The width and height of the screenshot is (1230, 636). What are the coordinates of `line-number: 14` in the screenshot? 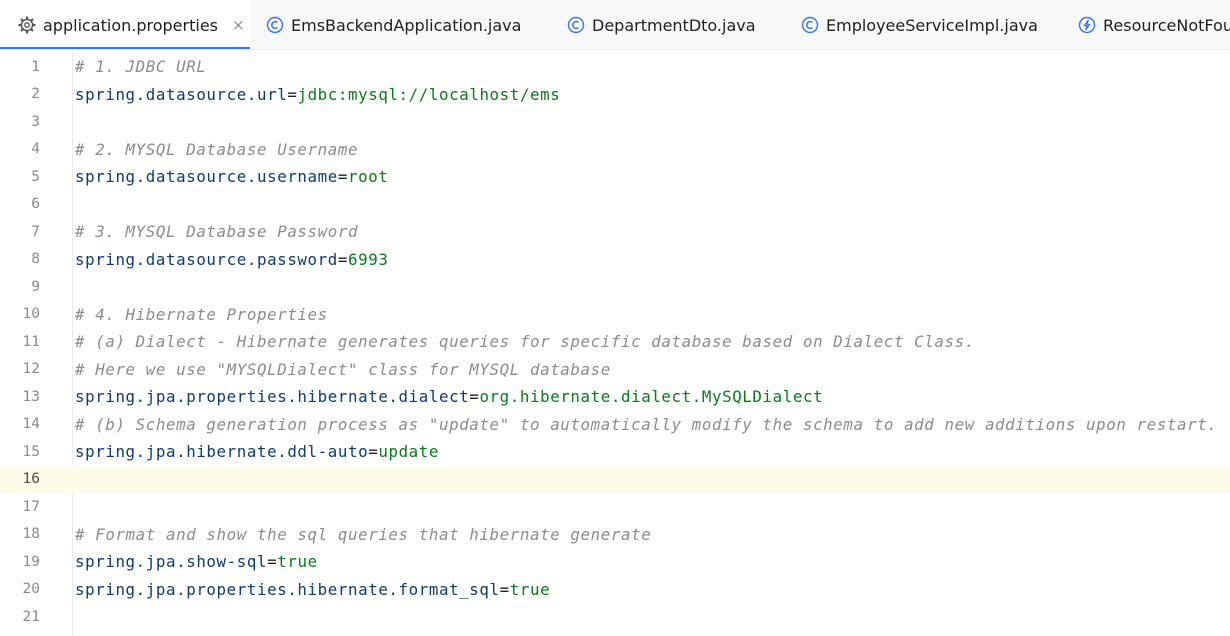 It's located at (31, 424).